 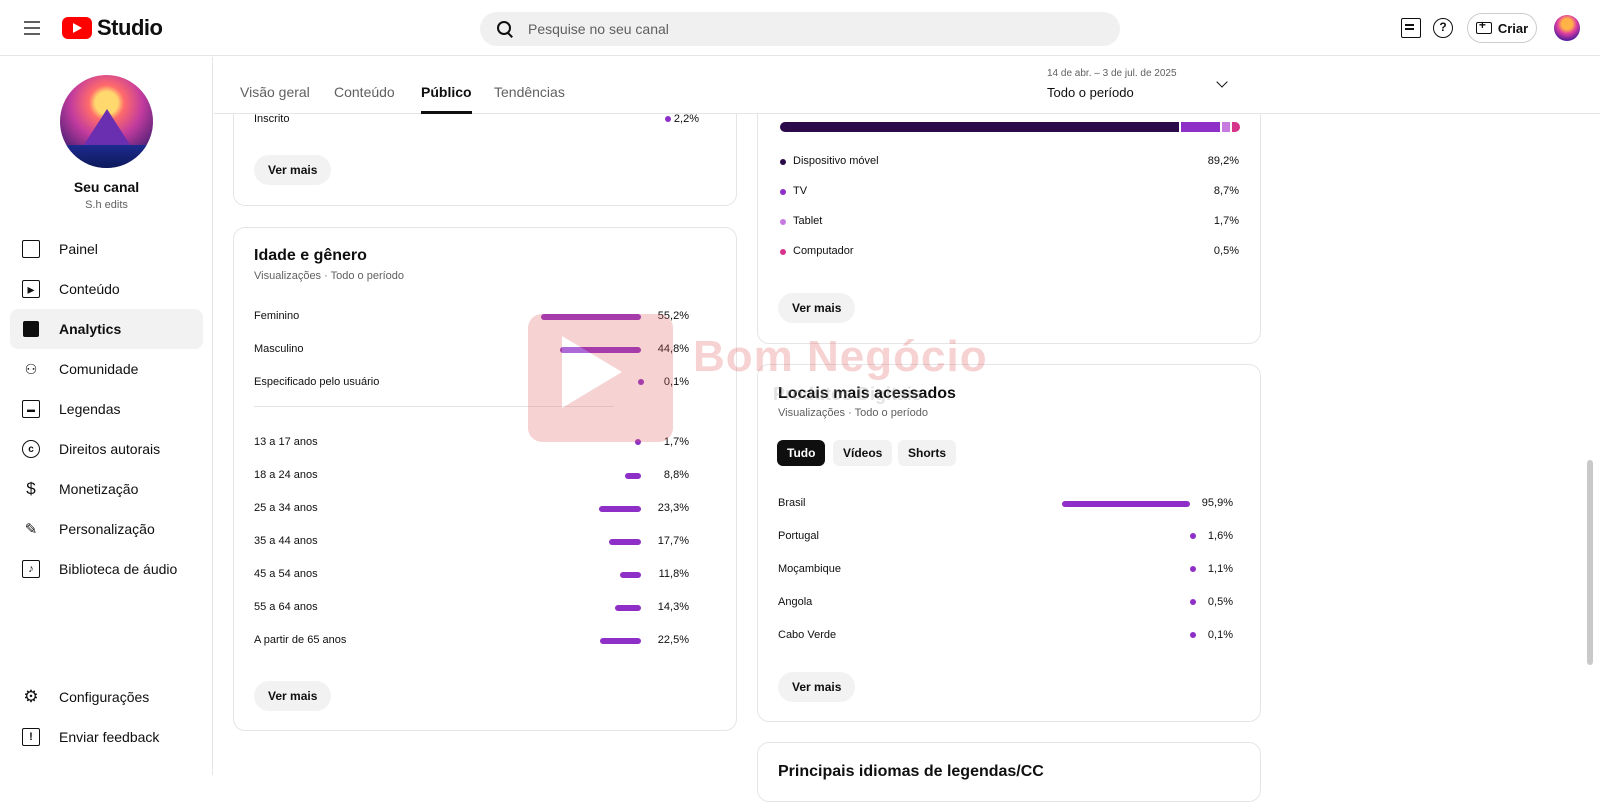 I want to click on device-label: Tablet, so click(x=808, y=221).